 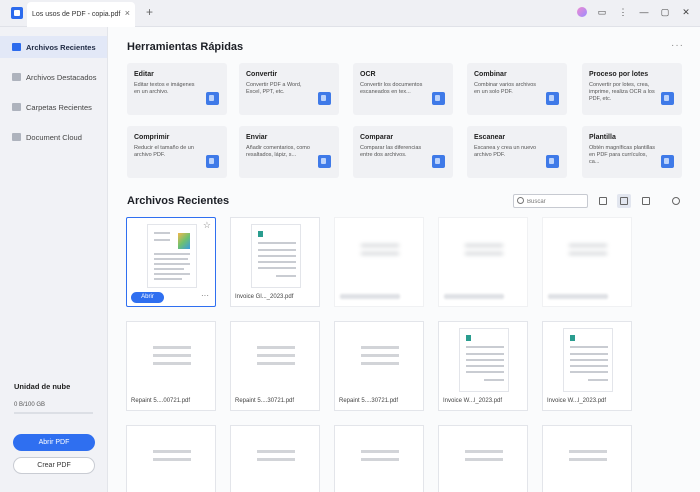 I want to click on tool-name: Plantilla, so click(x=602, y=137).